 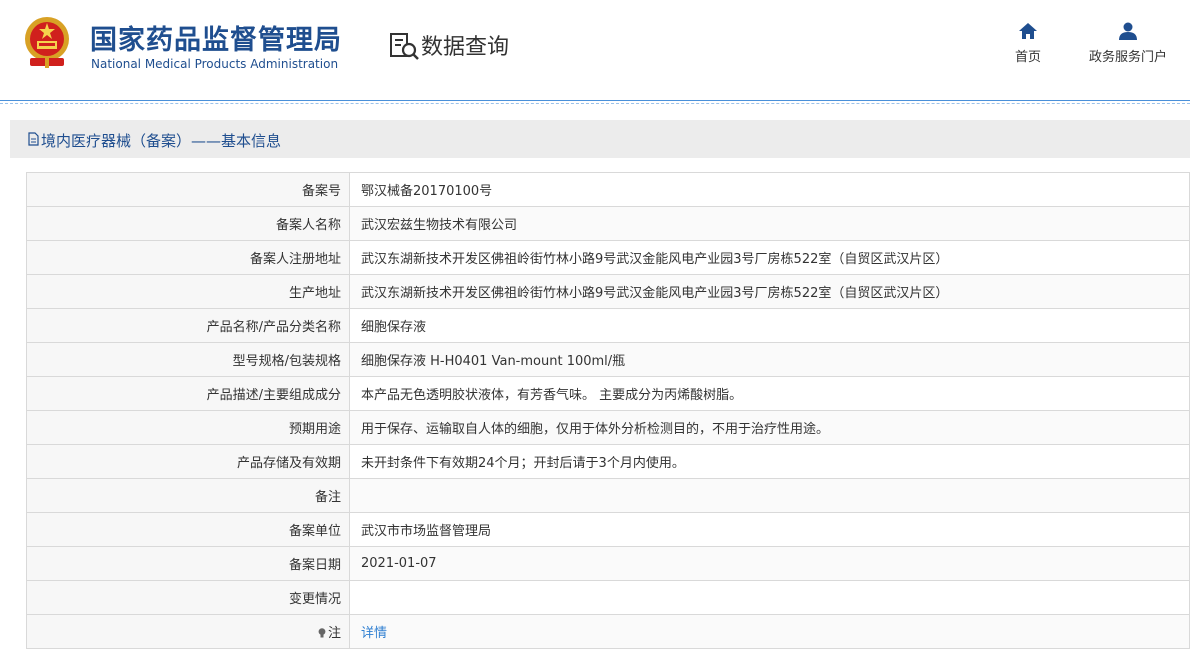 I want to click on document-icon, so click(x=33, y=139).